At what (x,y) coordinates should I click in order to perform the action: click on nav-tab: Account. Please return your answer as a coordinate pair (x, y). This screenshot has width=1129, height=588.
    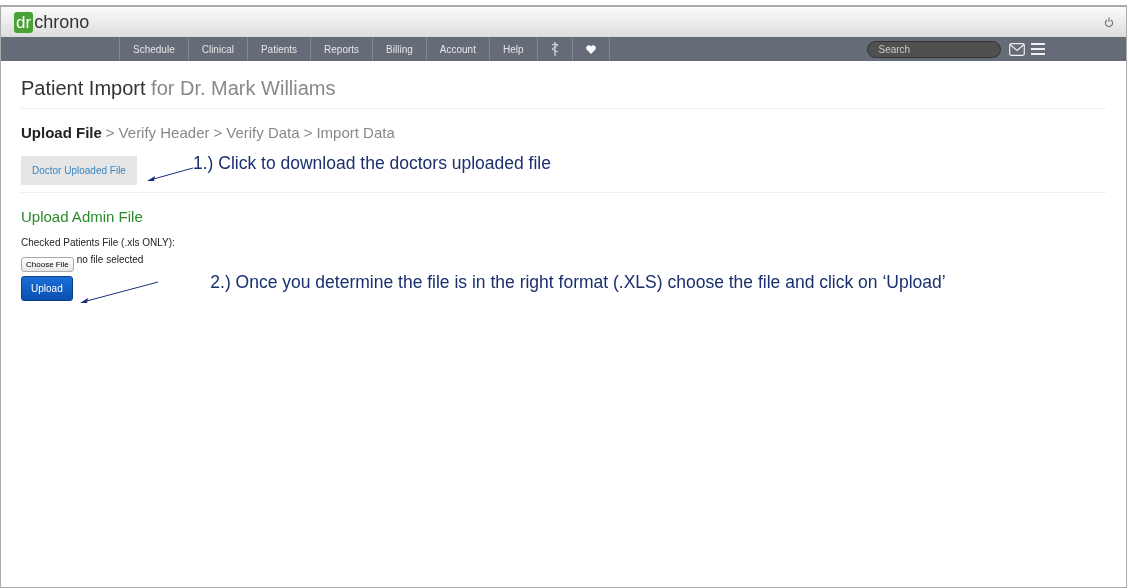
    Looking at the image, I should click on (458, 49).